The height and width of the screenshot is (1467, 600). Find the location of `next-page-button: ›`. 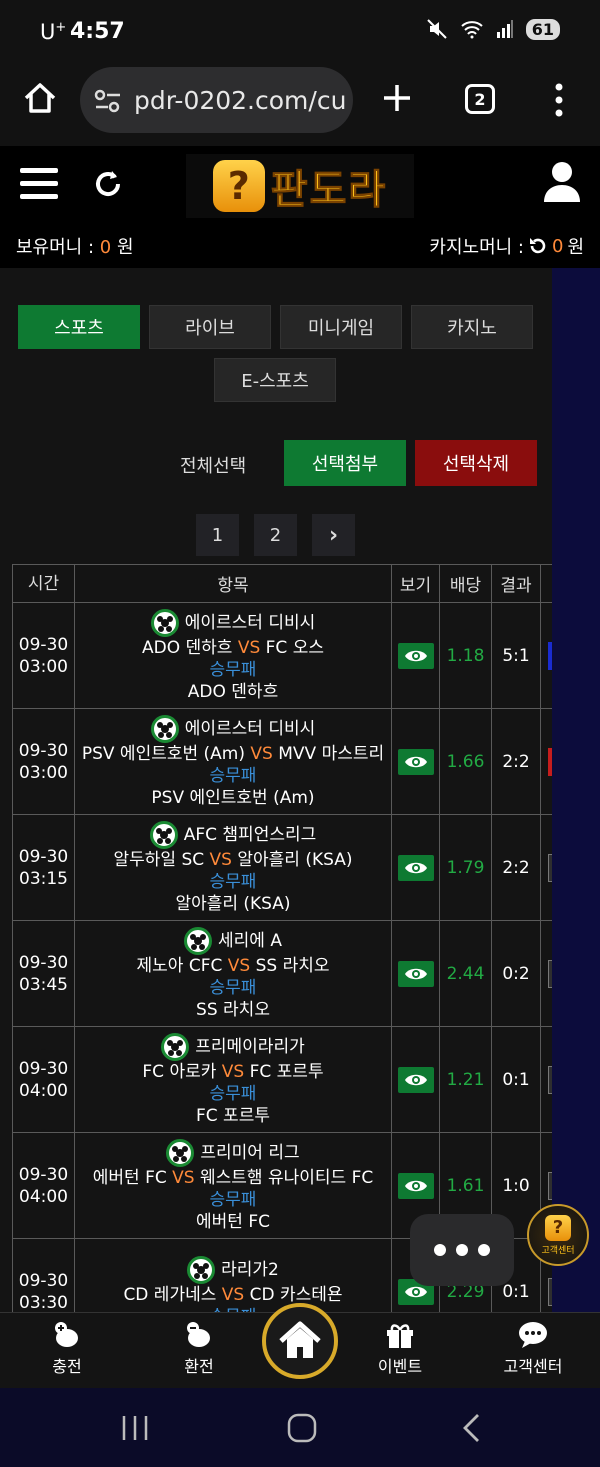

next-page-button: › is located at coordinates (333, 535).